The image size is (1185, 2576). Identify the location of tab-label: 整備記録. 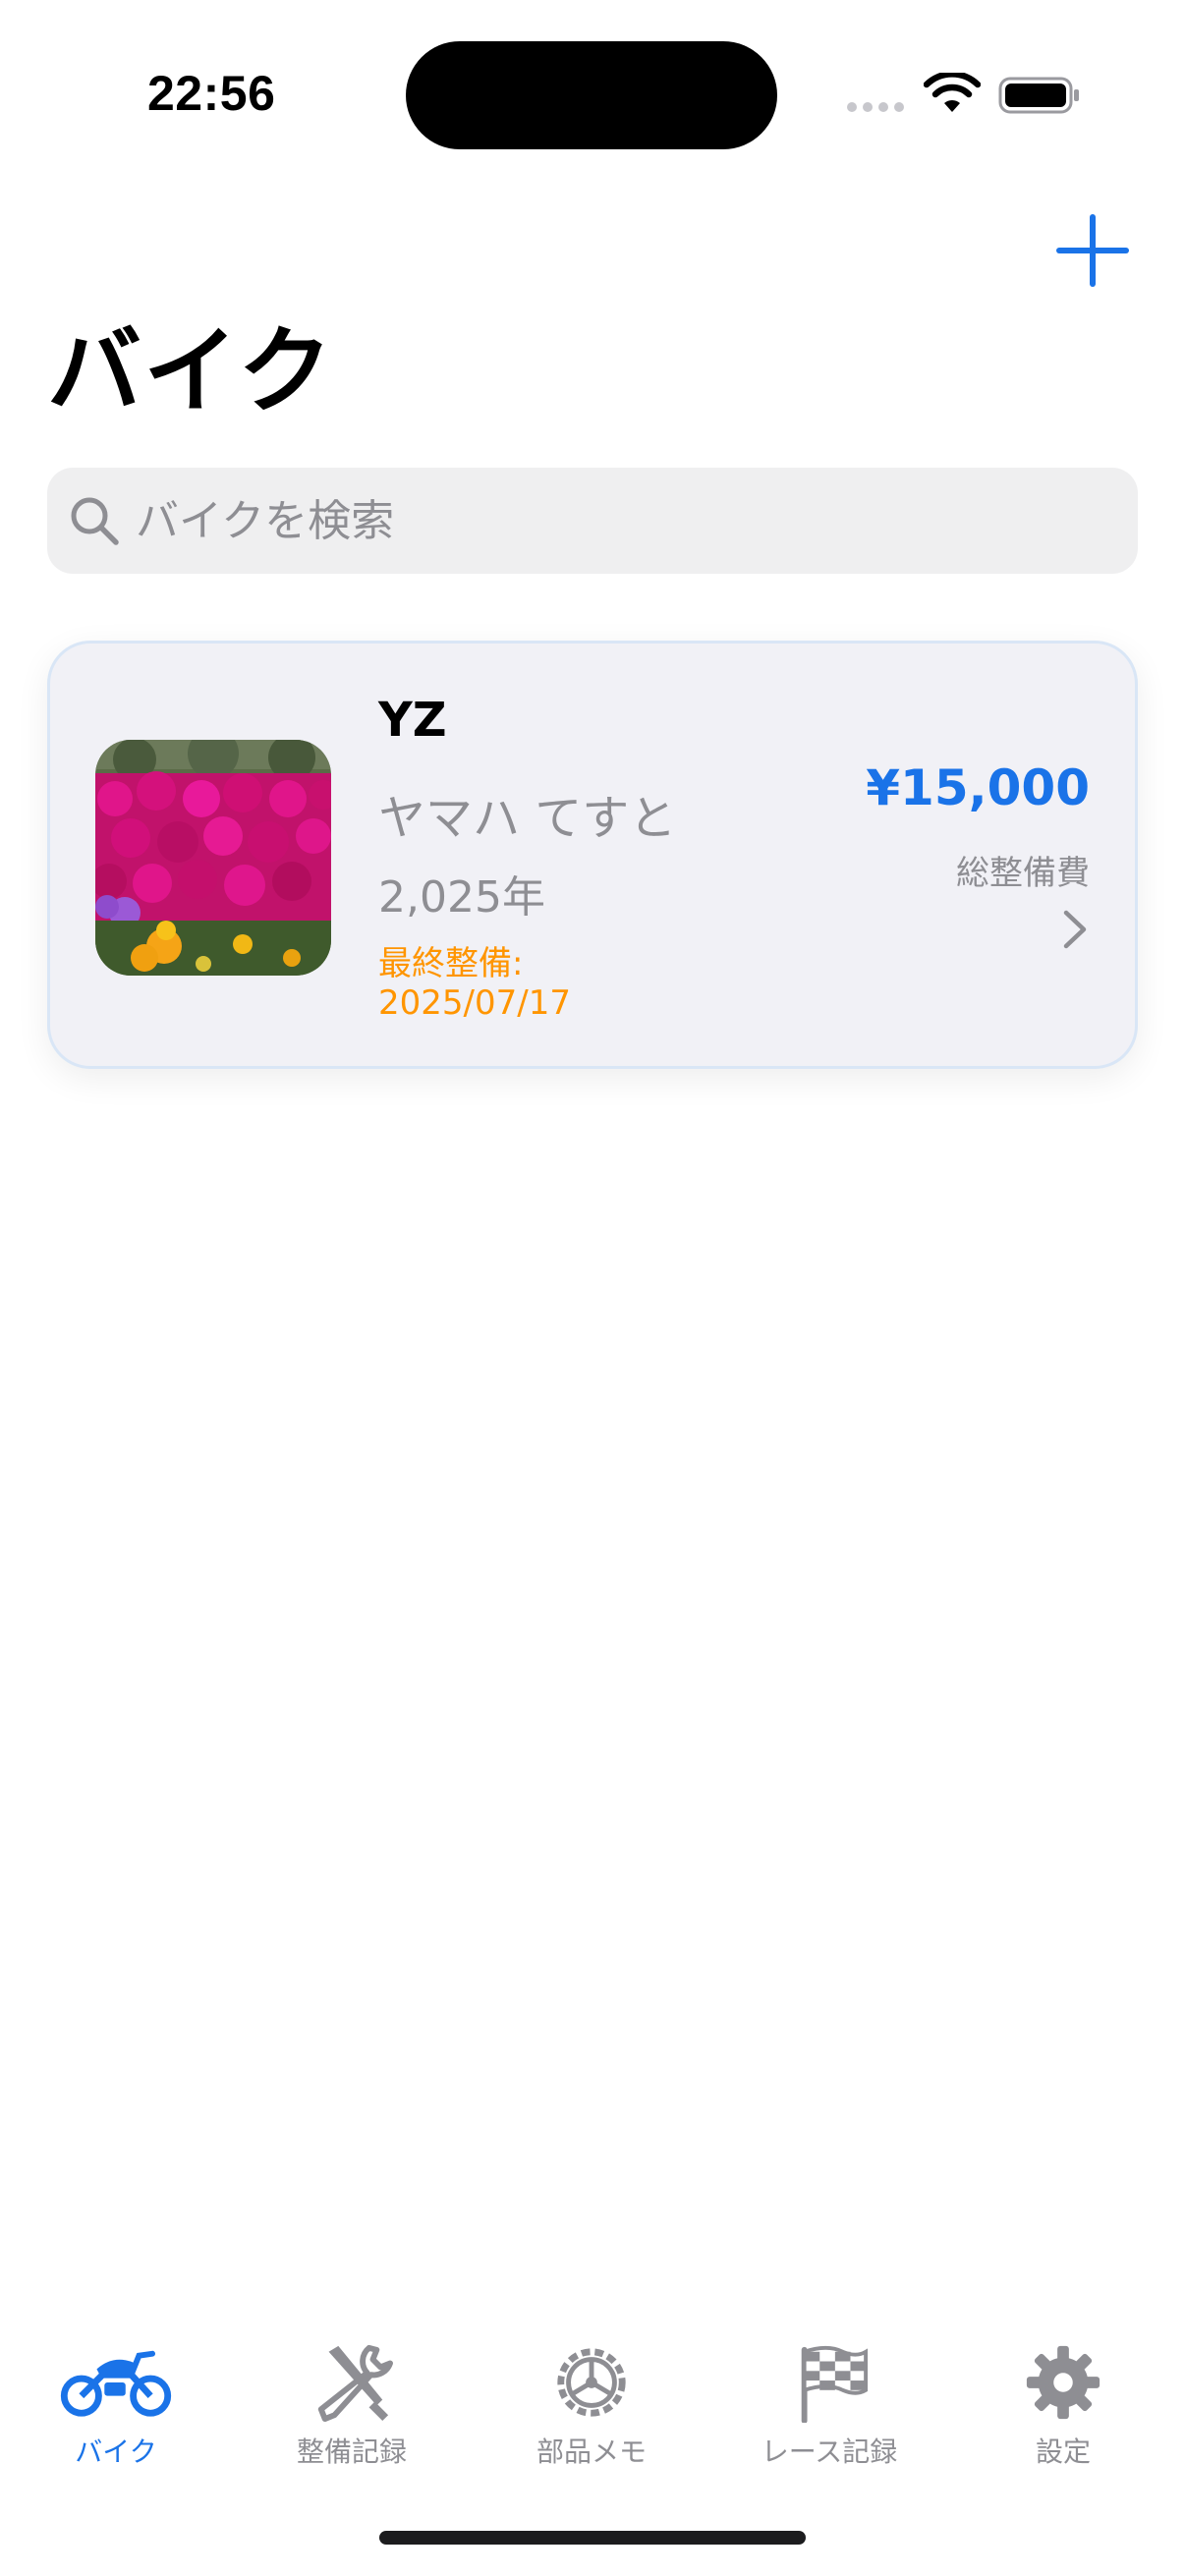
(352, 2452).